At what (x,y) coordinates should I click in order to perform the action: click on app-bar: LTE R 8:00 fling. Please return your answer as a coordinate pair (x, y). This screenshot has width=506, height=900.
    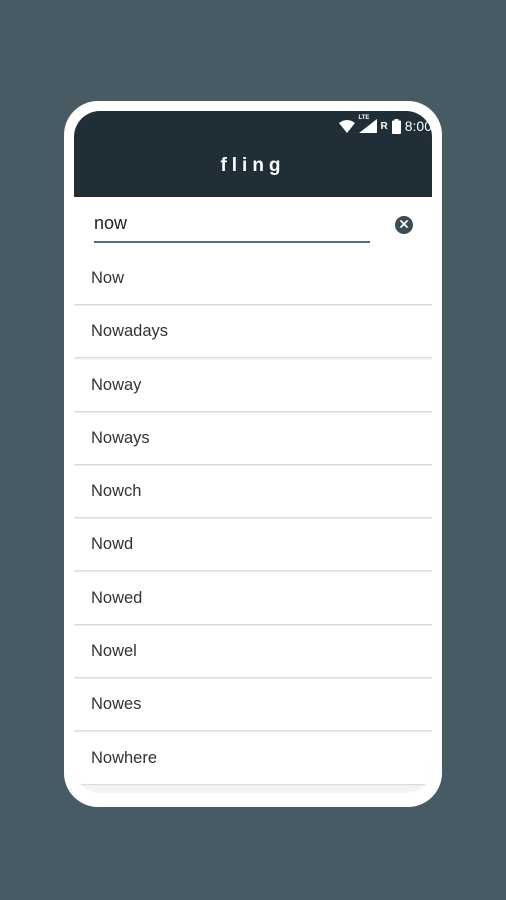
    Looking at the image, I should click on (253, 154).